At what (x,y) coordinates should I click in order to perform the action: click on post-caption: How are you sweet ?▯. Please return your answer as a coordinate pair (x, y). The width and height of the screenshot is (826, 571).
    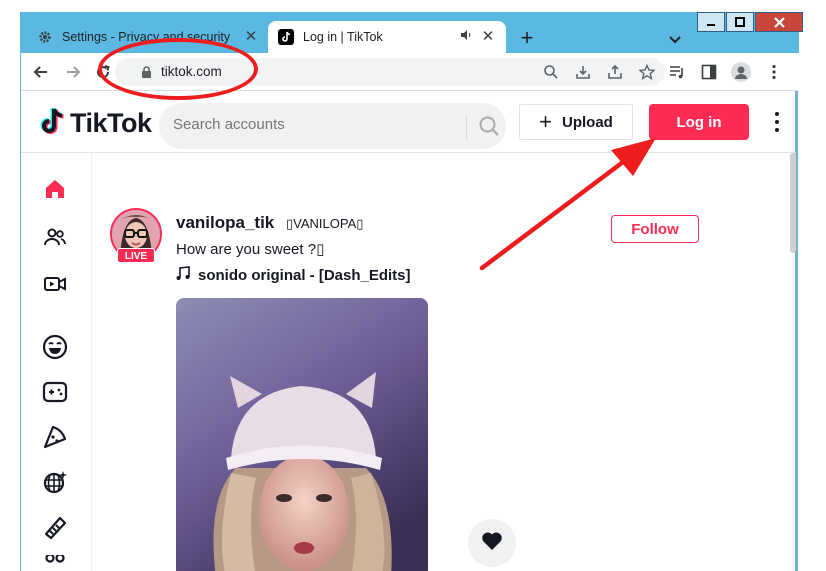
    Looking at the image, I should click on (250, 249).